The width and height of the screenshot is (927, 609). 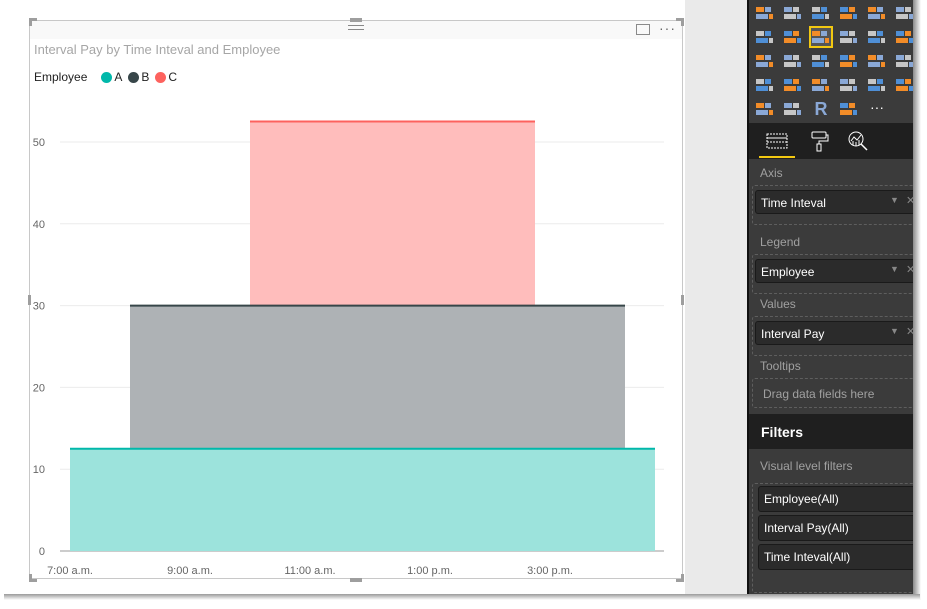 I want to click on values-well-label: Values, so click(x=778, y=304).